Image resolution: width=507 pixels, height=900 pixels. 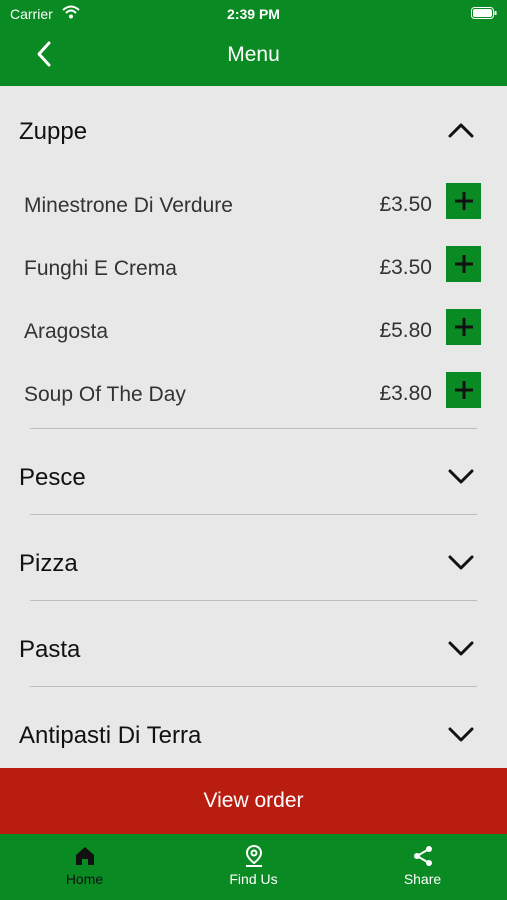 I want to click on item-price: £3.80, so click(x=405, y=393).